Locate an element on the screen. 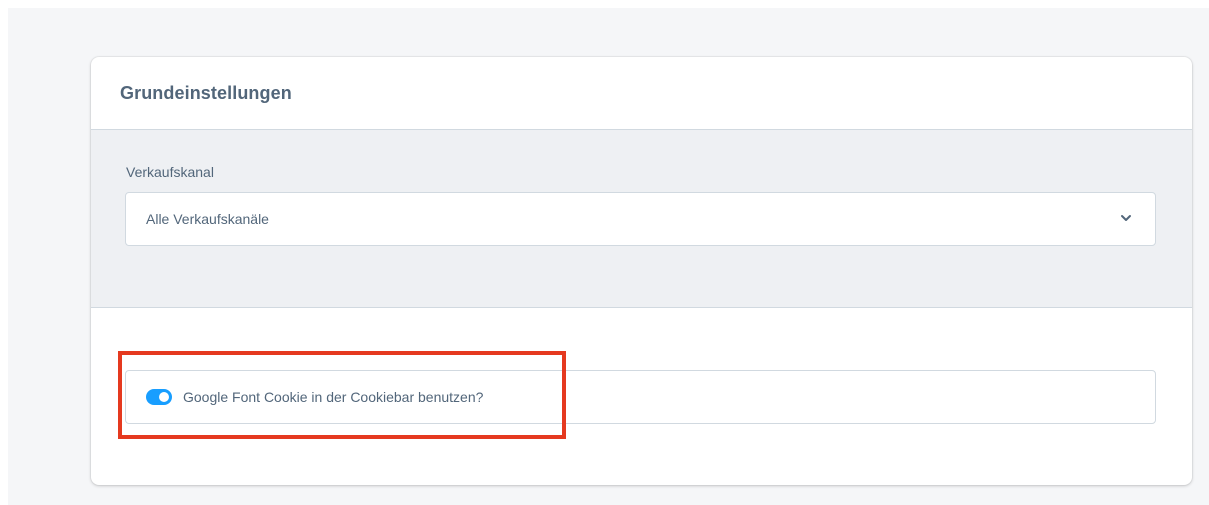 The height and width of the screenshot is (505, 1209). sales-channel-value: Alle Verkaufskanäle is located at coordinates (207, 219).